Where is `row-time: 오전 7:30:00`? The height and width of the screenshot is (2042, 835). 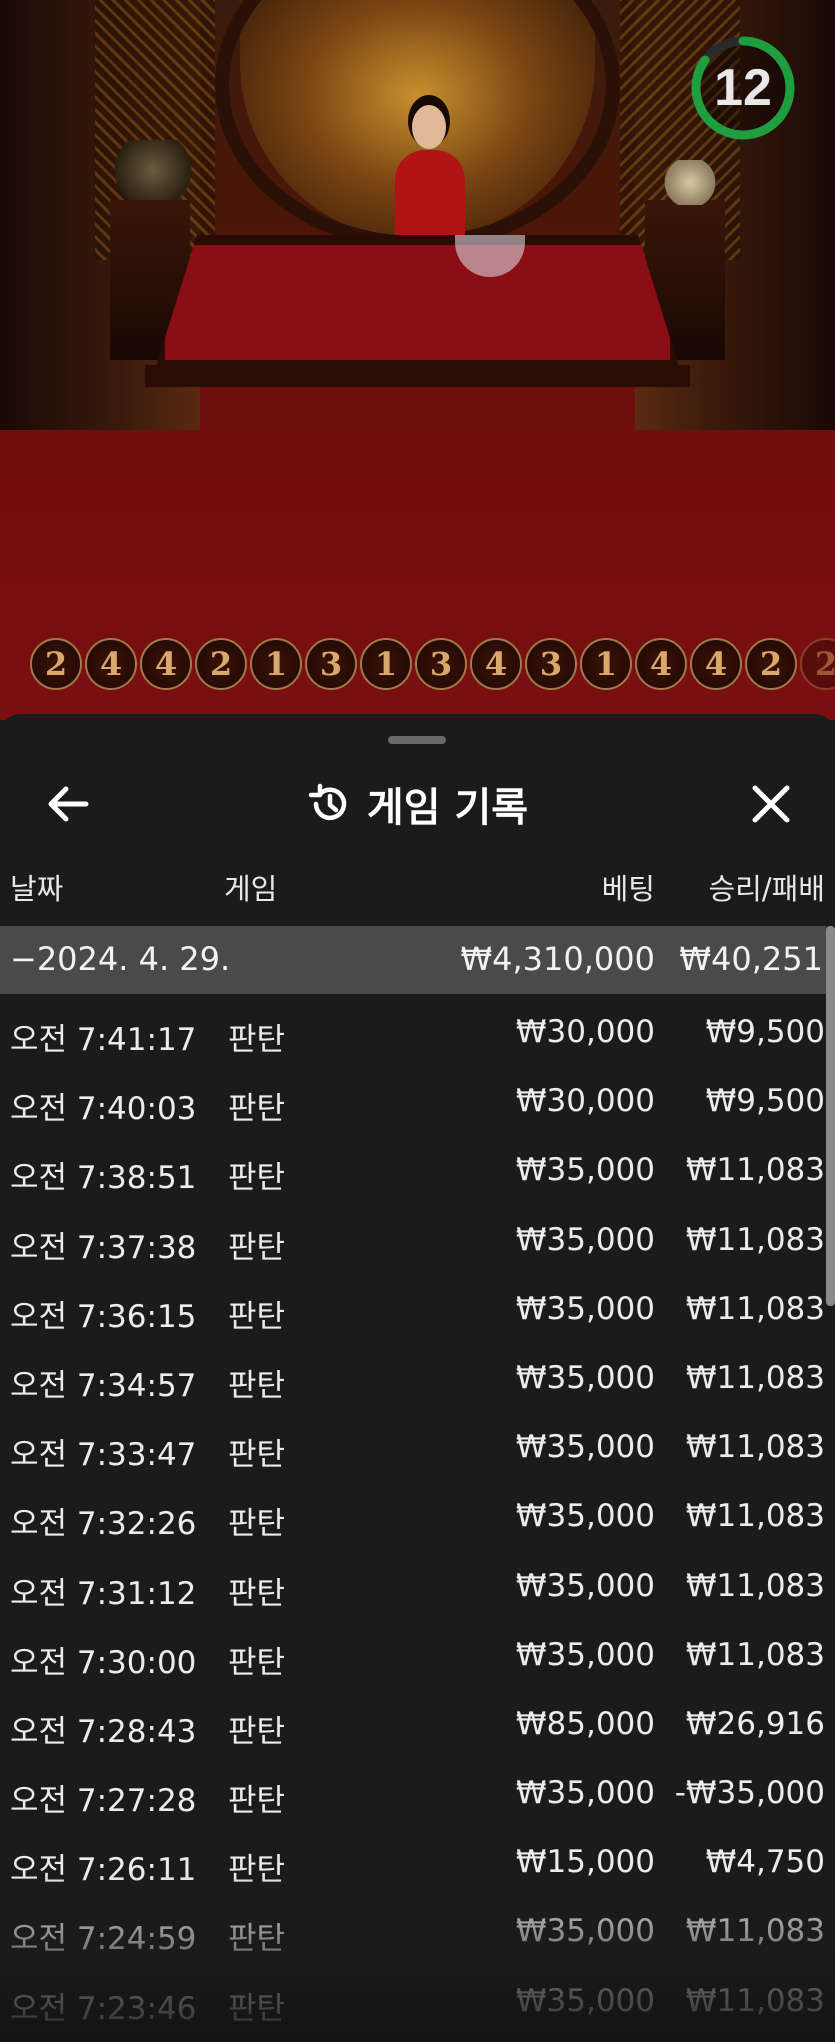
row-time: 오전 7:30:00 is located at coordinates (103, 1662).